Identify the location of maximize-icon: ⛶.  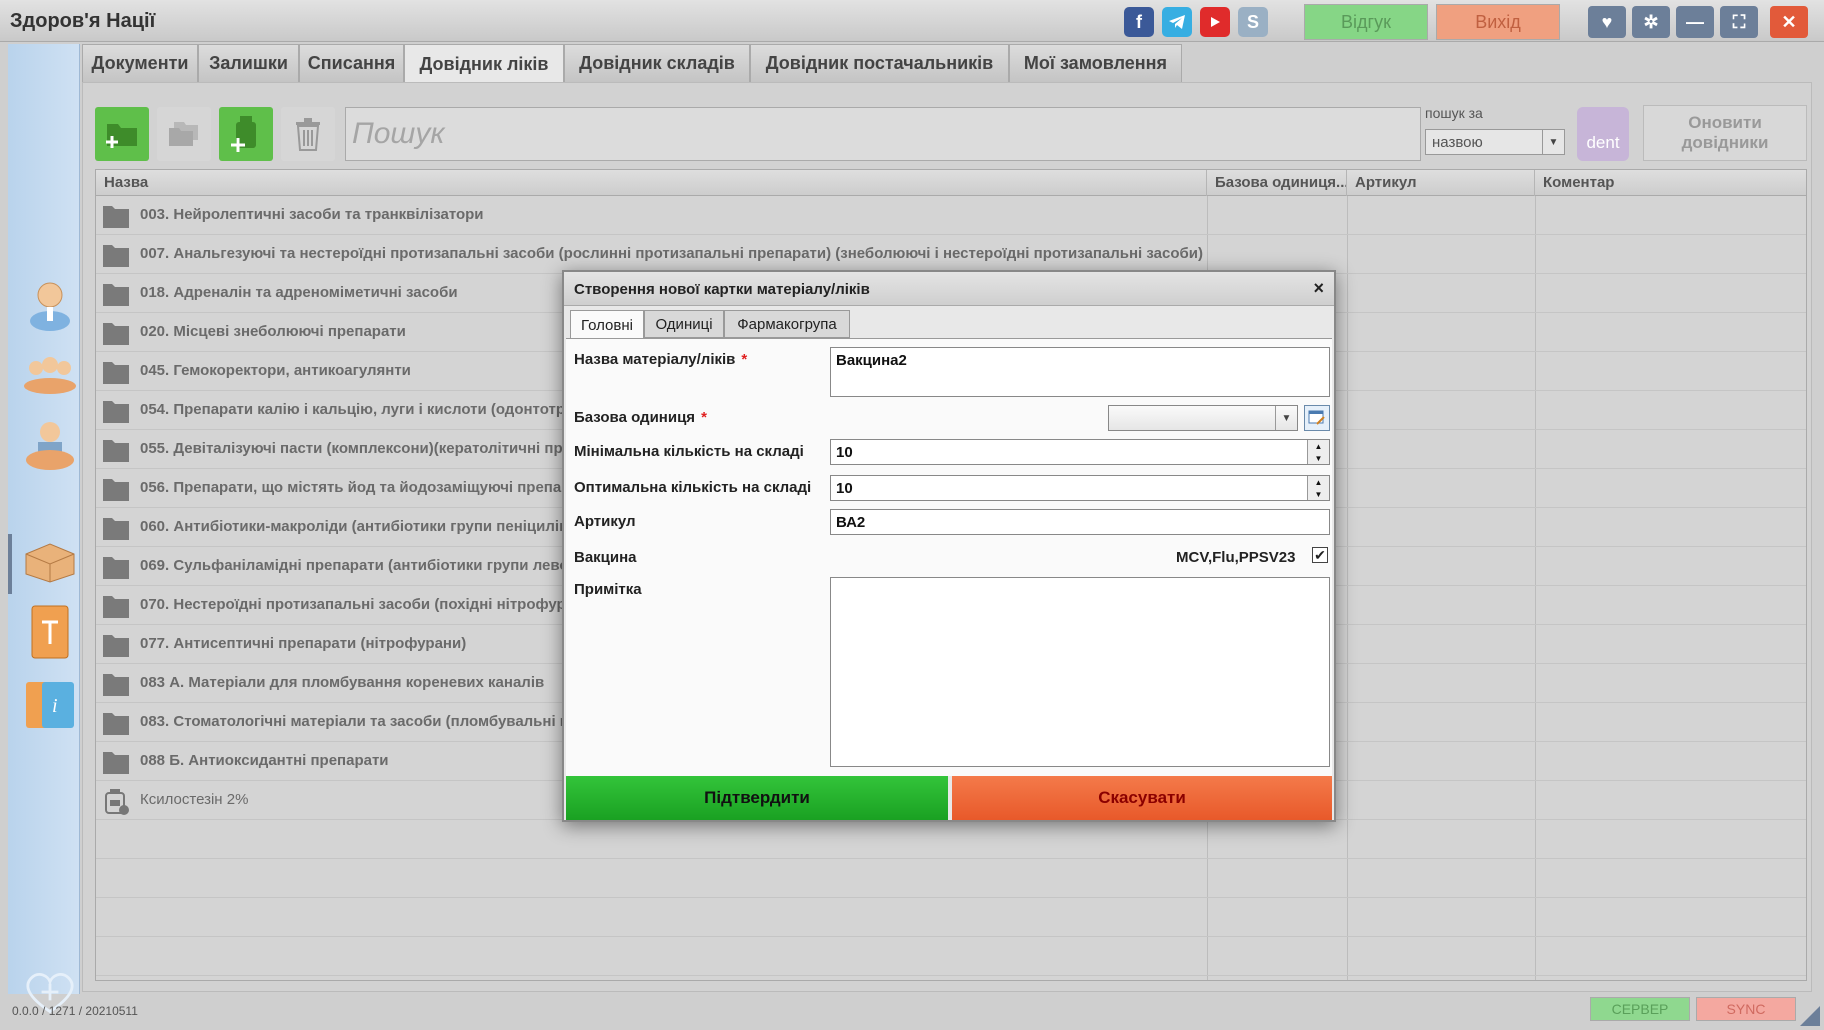
(1739, 22).